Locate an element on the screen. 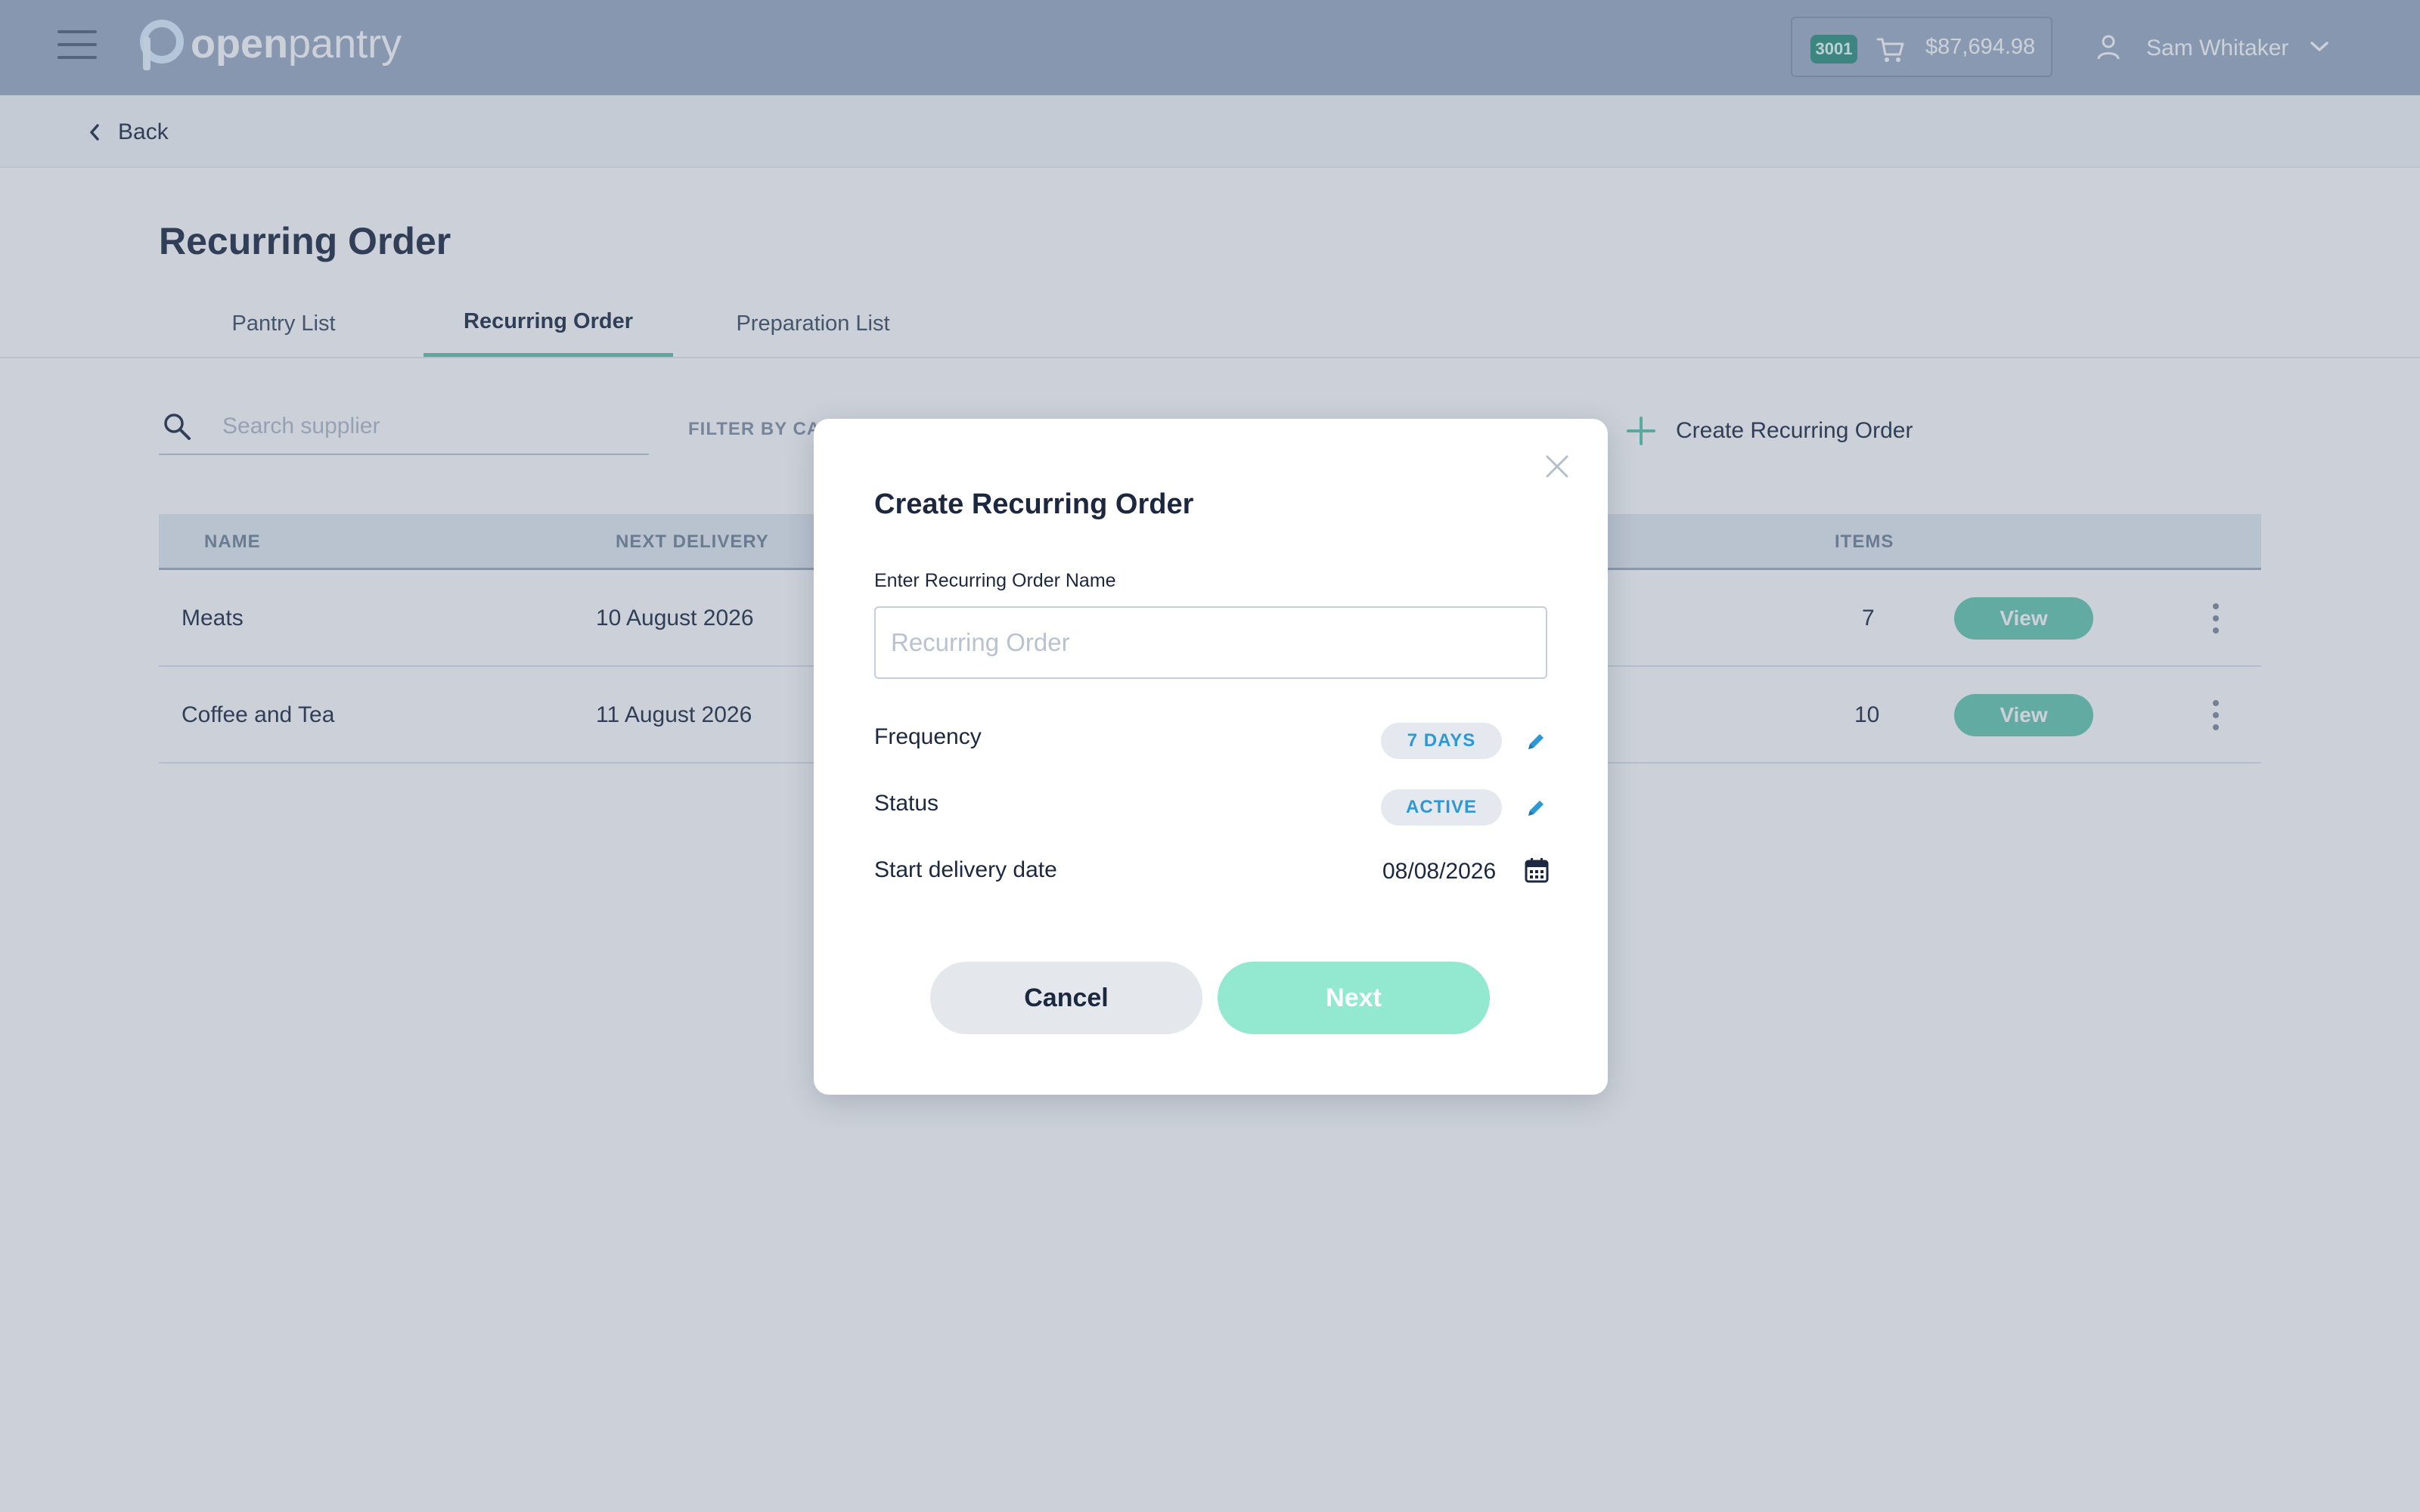 Image resolution: width=2420 pixels, height=1512 pixels. start-delivery-date-value: 08/08/2026 is located at coordinates (1439, 872).